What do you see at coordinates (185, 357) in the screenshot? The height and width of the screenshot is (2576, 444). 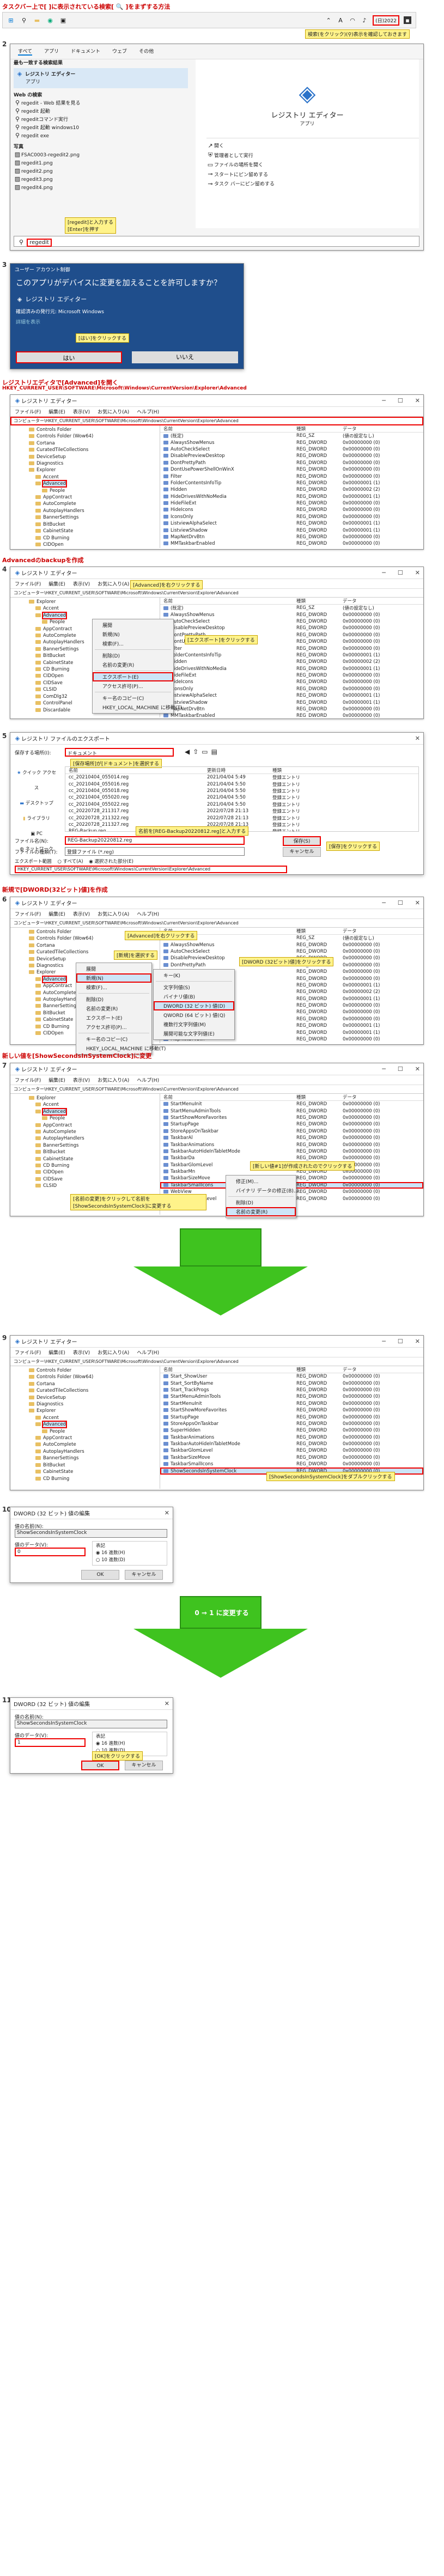 I see `uac-no-button: いいえ` at bounding box center [185, 357].